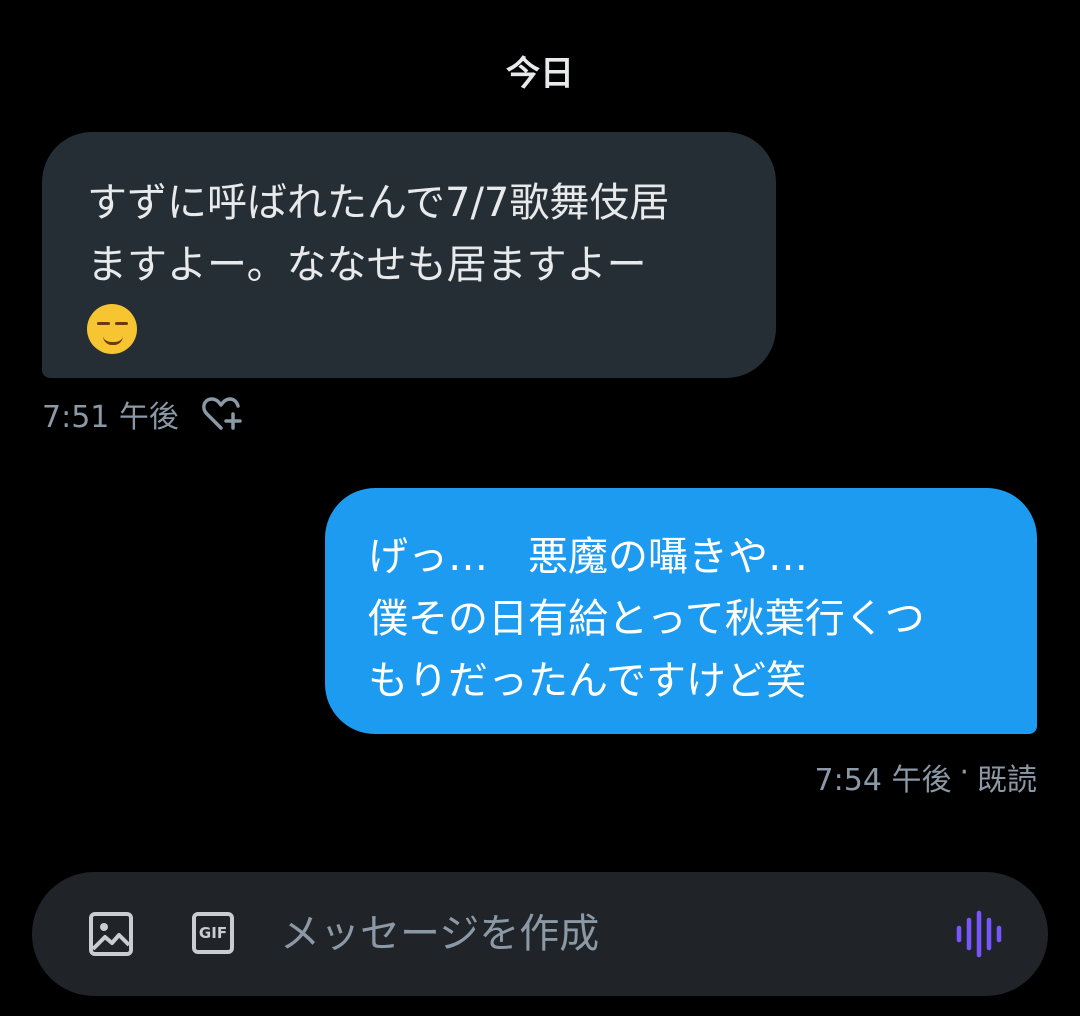 This screenshot has height=1016, width=1080. I want to click on incoming-message-meta: 7:51 午後, so click(143, 414).